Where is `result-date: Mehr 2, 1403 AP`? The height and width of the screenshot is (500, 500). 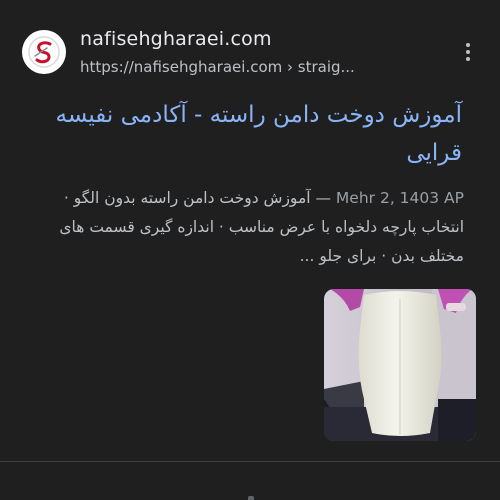
result-date: Mehr 2, 1403 AP is located at coordinates (399, 198).